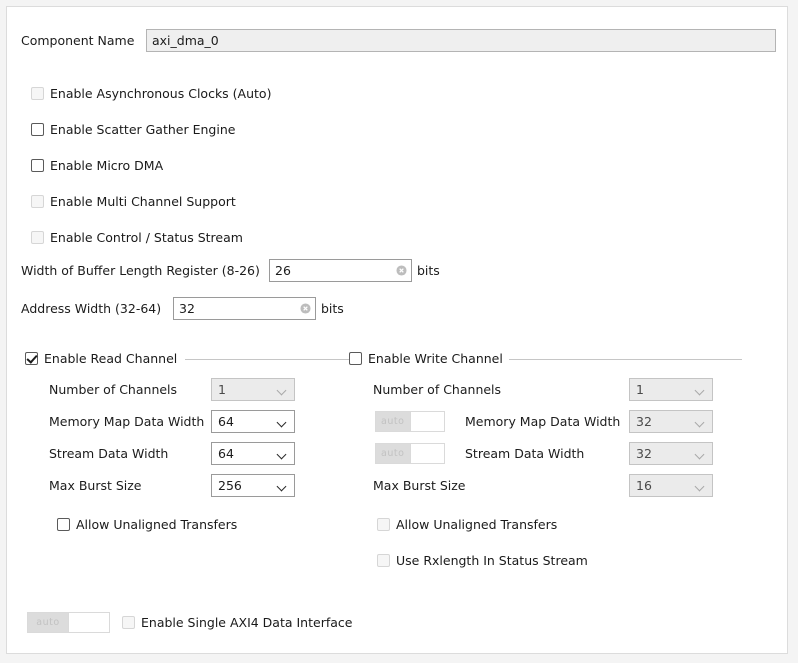  Describe the element at coordinates (435, 358) in the screenshot. I see `enable-write-channel-label: Enable Write Channel` at that location.